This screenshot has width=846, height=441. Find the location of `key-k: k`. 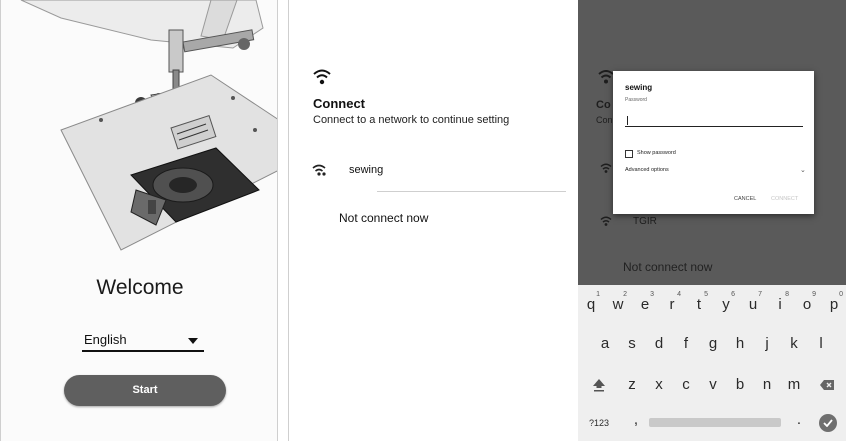

key-k: k is located at coordinates (794, 343).